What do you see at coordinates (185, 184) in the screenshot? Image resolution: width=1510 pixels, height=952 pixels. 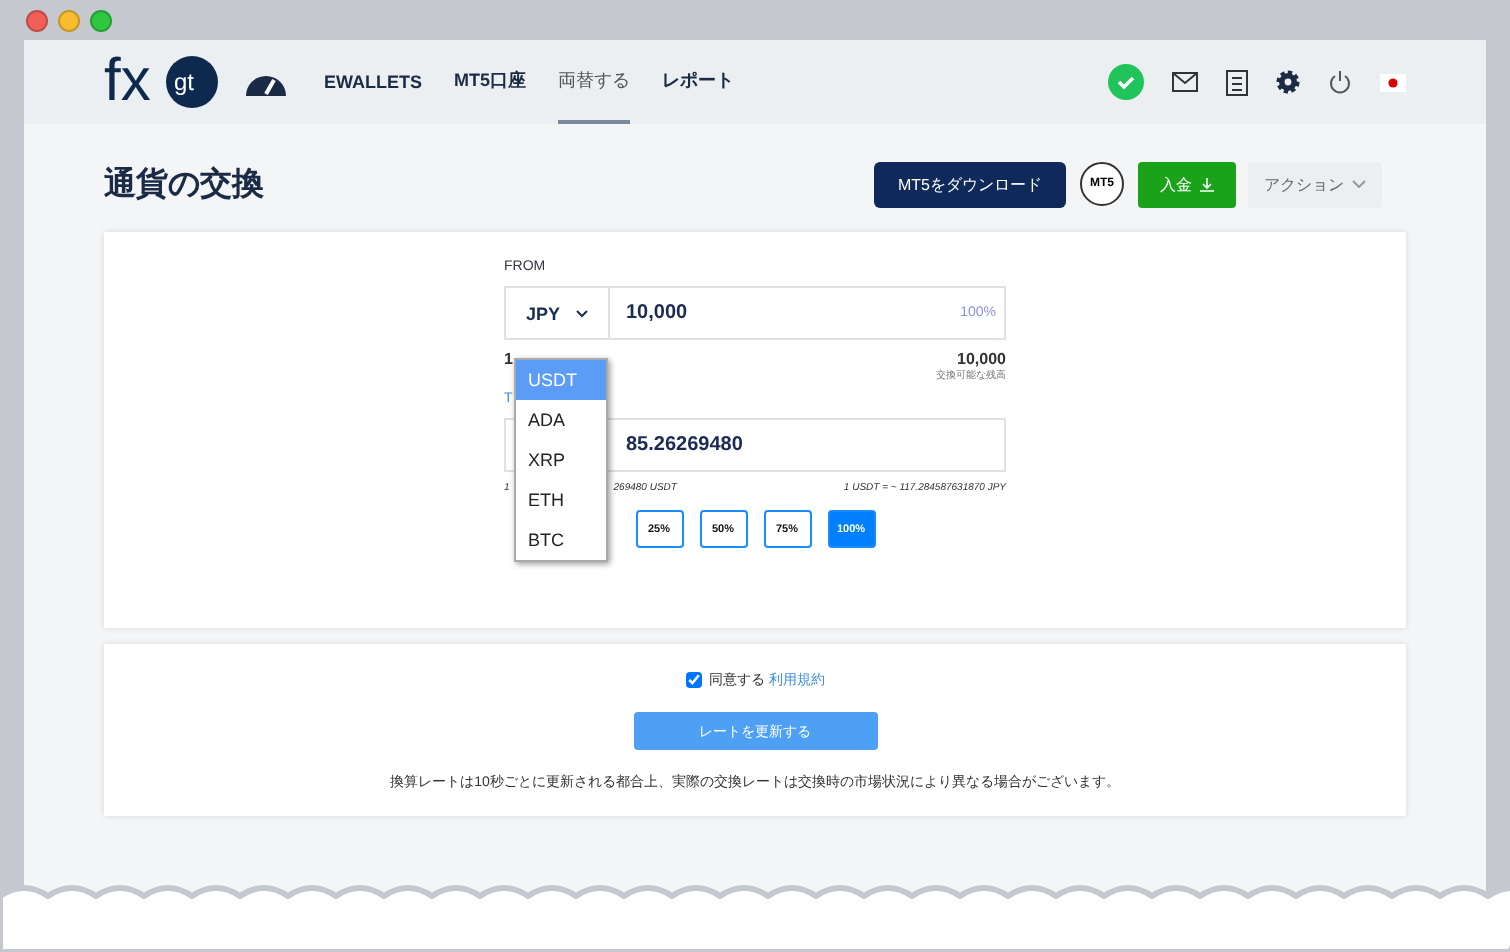 I see `page-title: 通貨の交換` at bounding box center [185, 184].